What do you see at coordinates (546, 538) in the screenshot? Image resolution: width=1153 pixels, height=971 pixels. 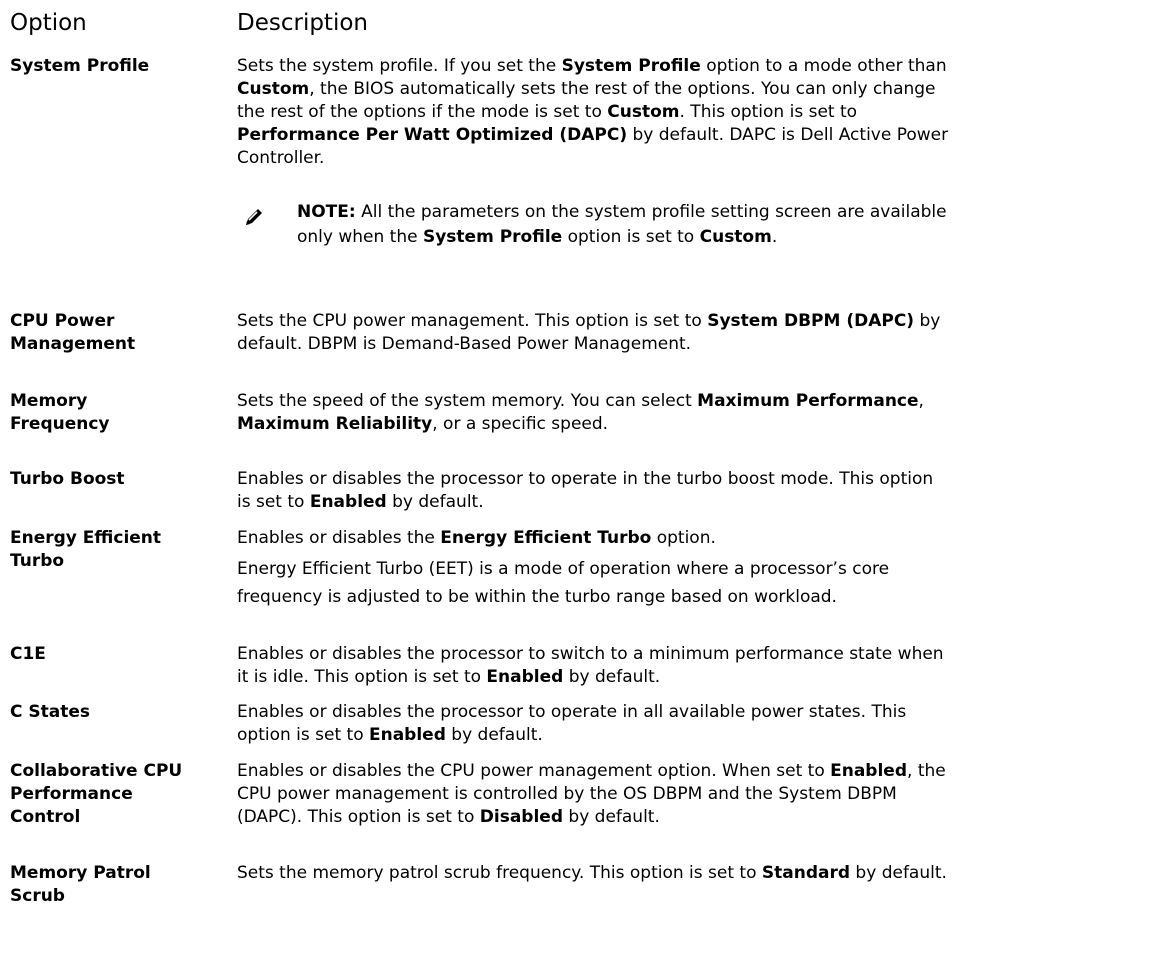 I see `option-value-emphasis: Energy Efficient Turbo` at bounding box center [546, 538].